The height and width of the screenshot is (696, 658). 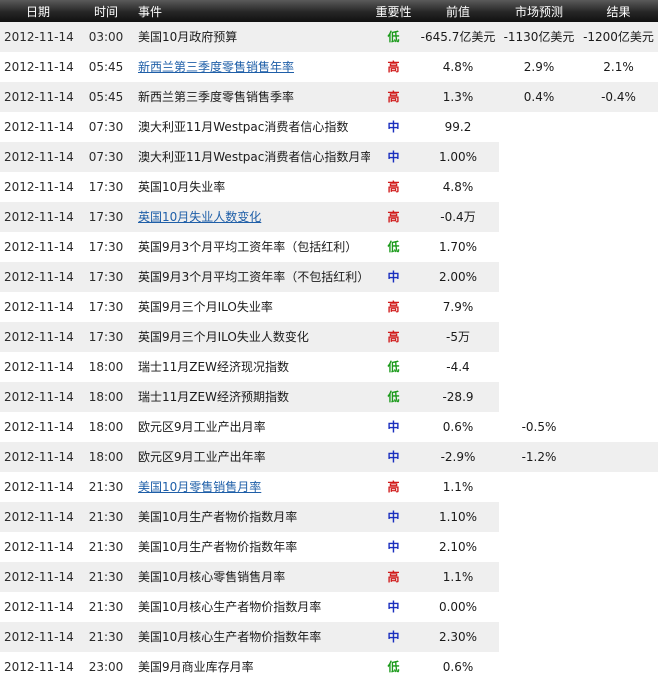 I want to click on row-event: 英国9月3个月平均工资年率（不包括红利）, so click(x=252, y=277).